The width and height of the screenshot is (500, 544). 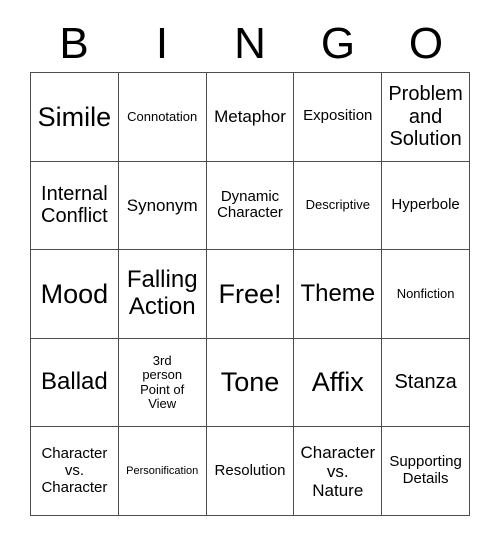 What do you see at coordinates (74, 43) in the screenshot?
I see `bingo-header-letter-b: B` at bounding box center [74, 43].